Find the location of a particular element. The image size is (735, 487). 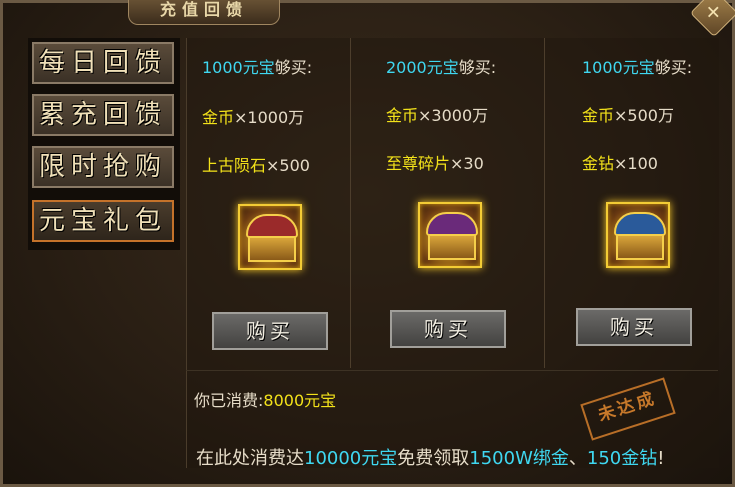

sidebar: 每日回馈 累充回馈 限时抢购 元宝礼包 is located at coordinates (104, 144).